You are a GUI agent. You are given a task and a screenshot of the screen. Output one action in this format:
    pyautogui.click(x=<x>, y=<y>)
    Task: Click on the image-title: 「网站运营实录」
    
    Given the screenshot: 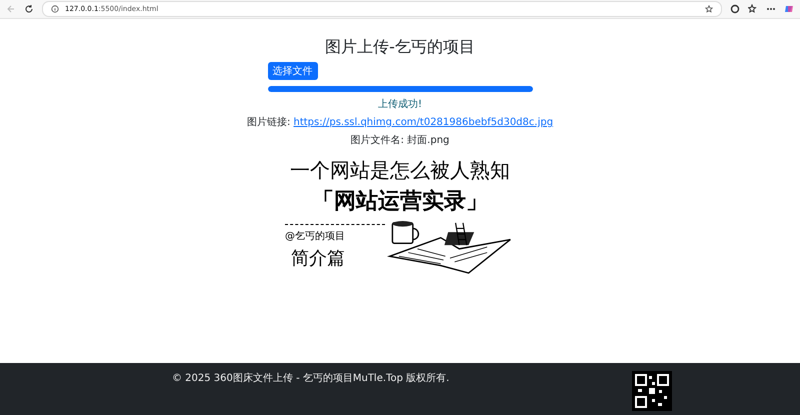 What is the action you would take?
    pyautogui.click(x=400, y=202)
    